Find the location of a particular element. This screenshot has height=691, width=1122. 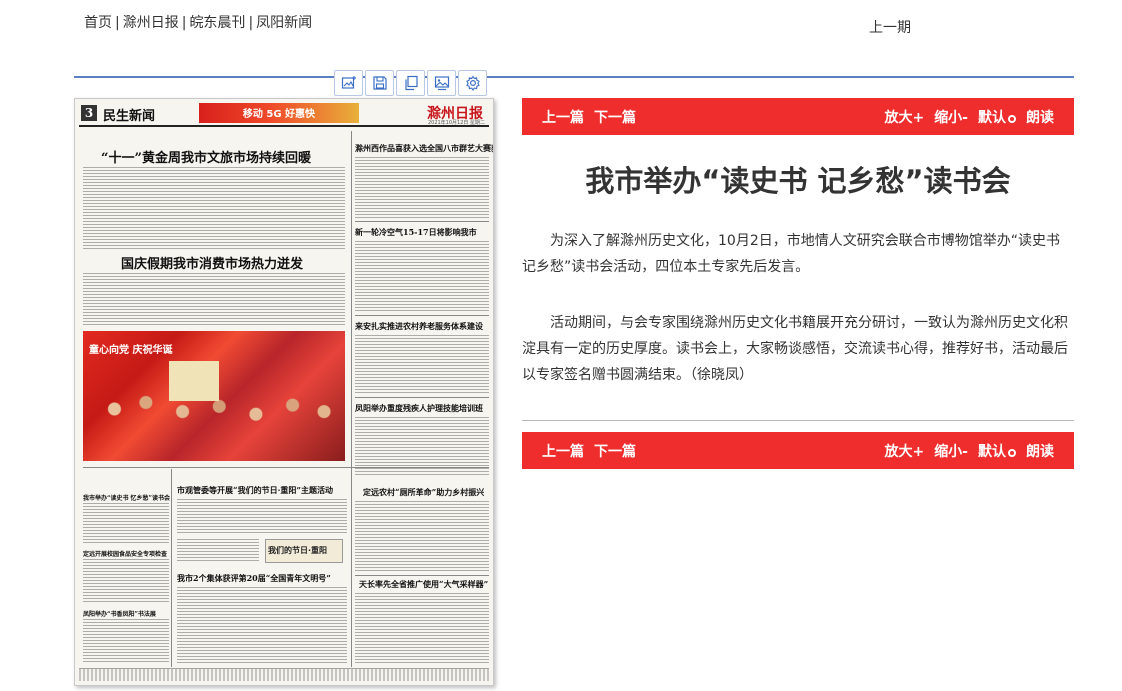

article-title: 我市举办“读史书 记乡愁”读书会 is located at coordinates (798, 181).